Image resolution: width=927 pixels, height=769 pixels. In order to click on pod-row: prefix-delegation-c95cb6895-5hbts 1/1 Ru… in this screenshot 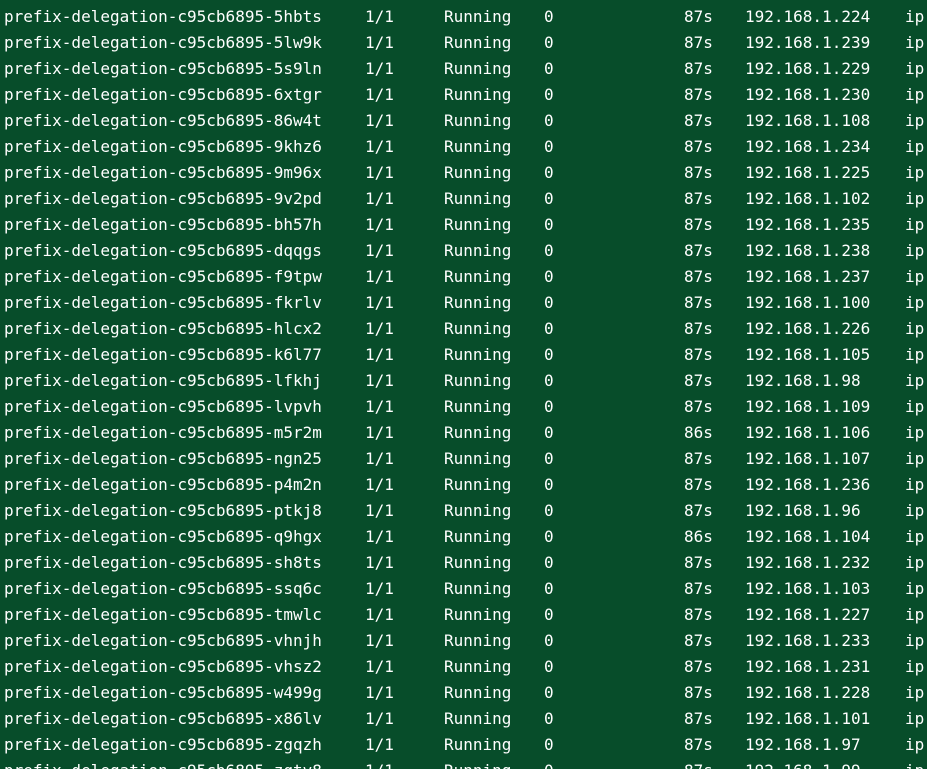, I will do `click(463, 17)`.